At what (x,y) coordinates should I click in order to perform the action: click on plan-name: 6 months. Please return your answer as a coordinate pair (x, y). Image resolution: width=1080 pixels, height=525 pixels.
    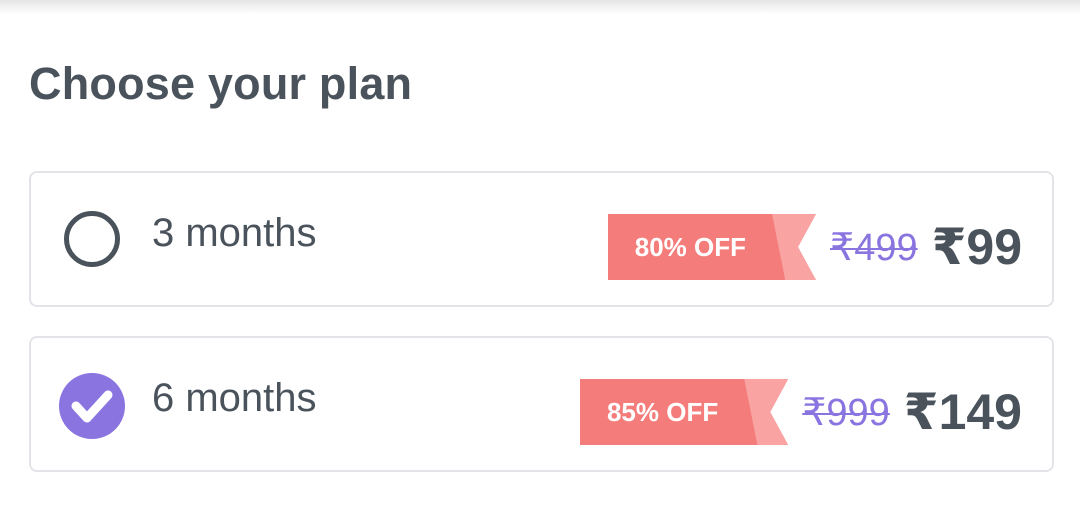
    Looking at the image, I should click on (234, 398).